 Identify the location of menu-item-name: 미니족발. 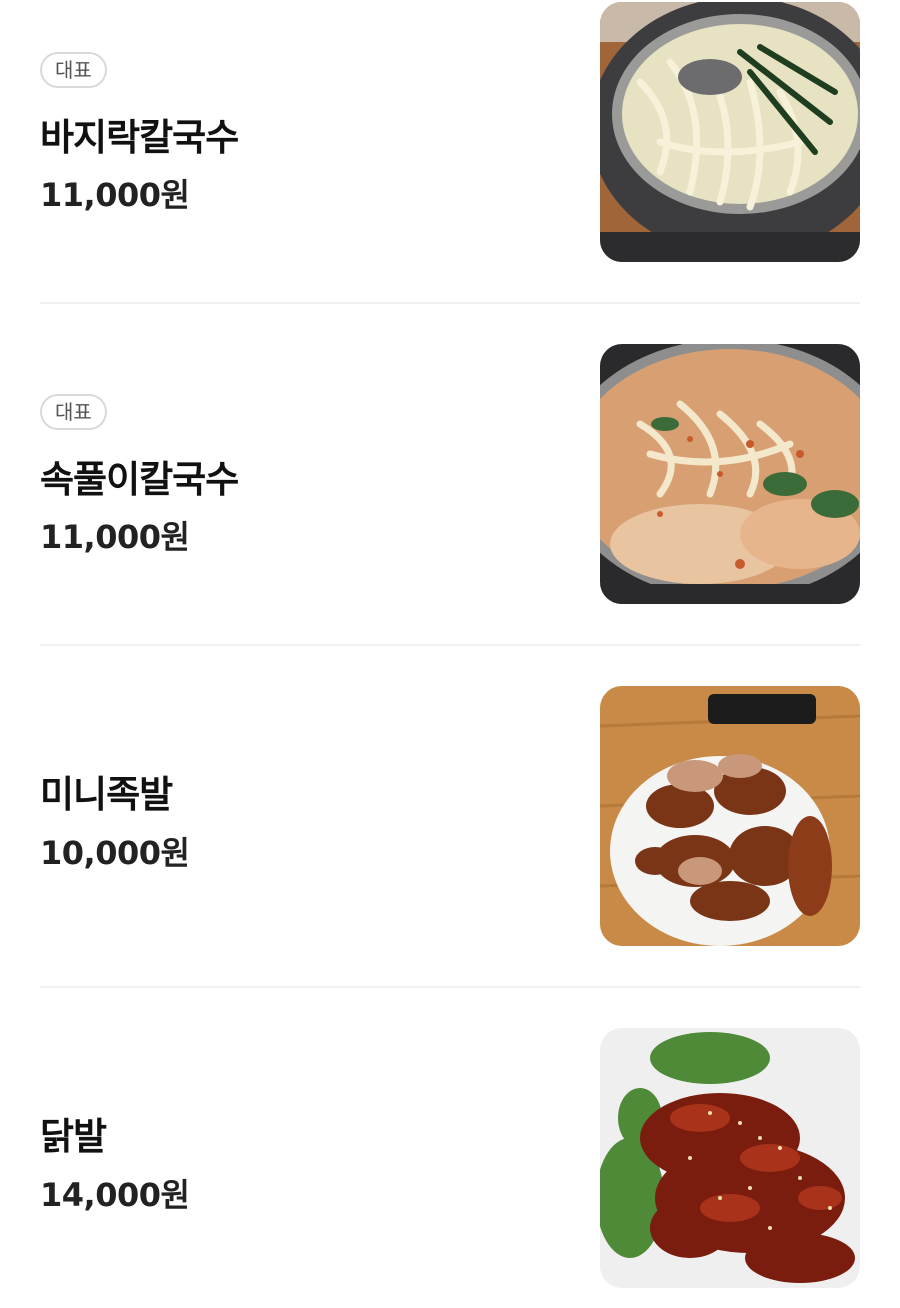
(106, 794).